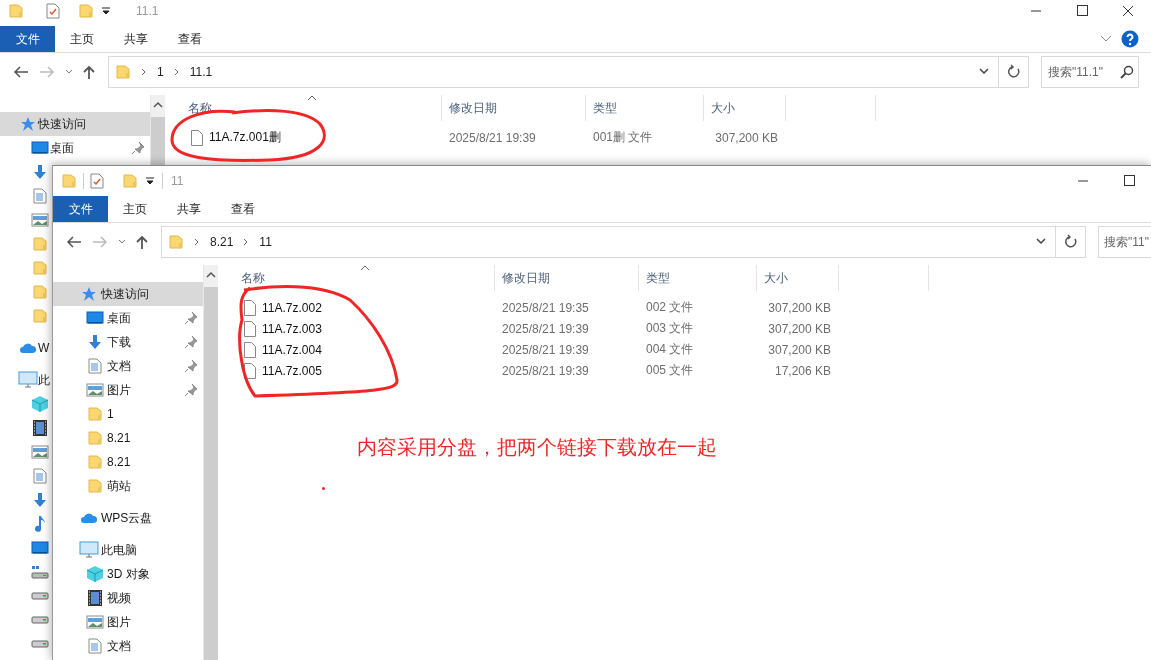  What do you see at coordinates (799, 349) in the screenshot?
I see `table-cell-text: 307,200 KB` at bounding box center [799, 349].